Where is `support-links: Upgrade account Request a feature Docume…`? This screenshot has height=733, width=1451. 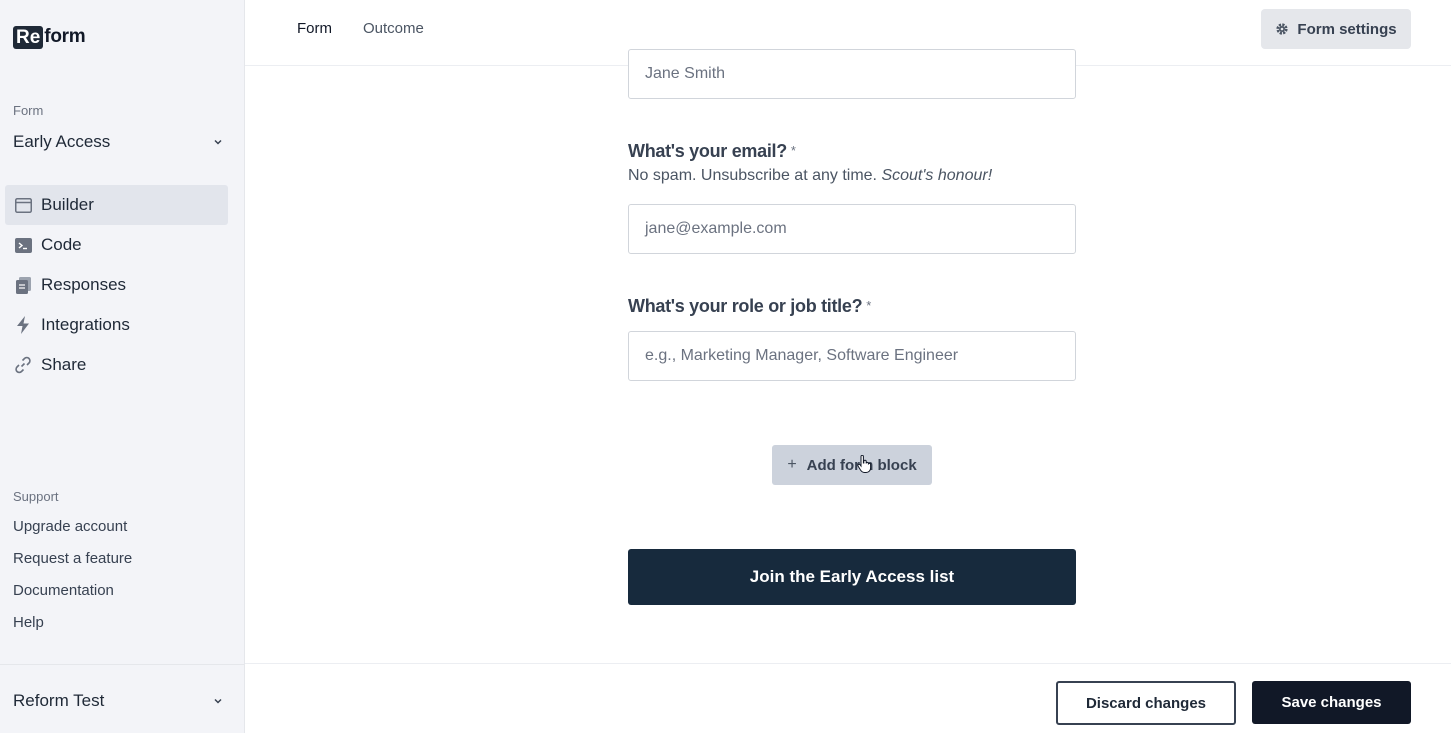 support-links: Upgrade account Request a feature Docume… is located at coordinates (72, 575).